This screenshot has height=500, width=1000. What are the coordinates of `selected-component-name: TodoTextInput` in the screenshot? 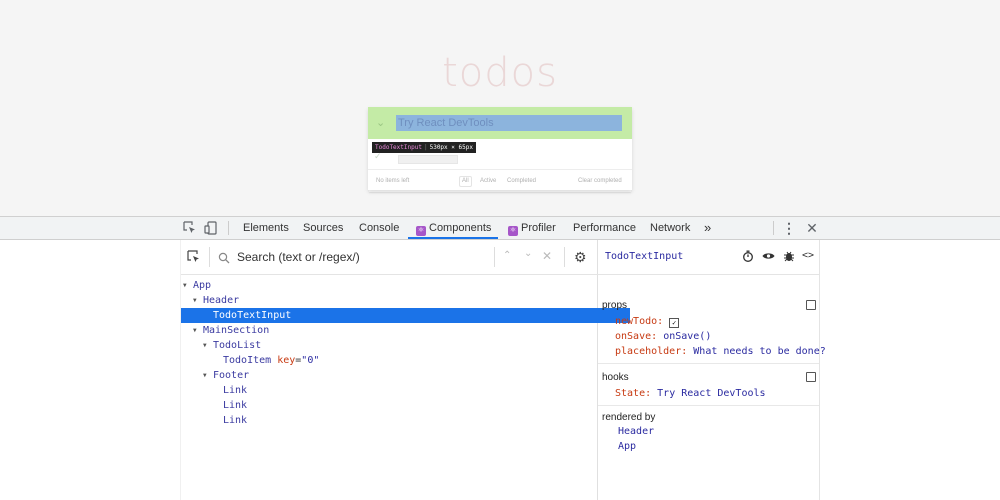 It's located at (644, 256).